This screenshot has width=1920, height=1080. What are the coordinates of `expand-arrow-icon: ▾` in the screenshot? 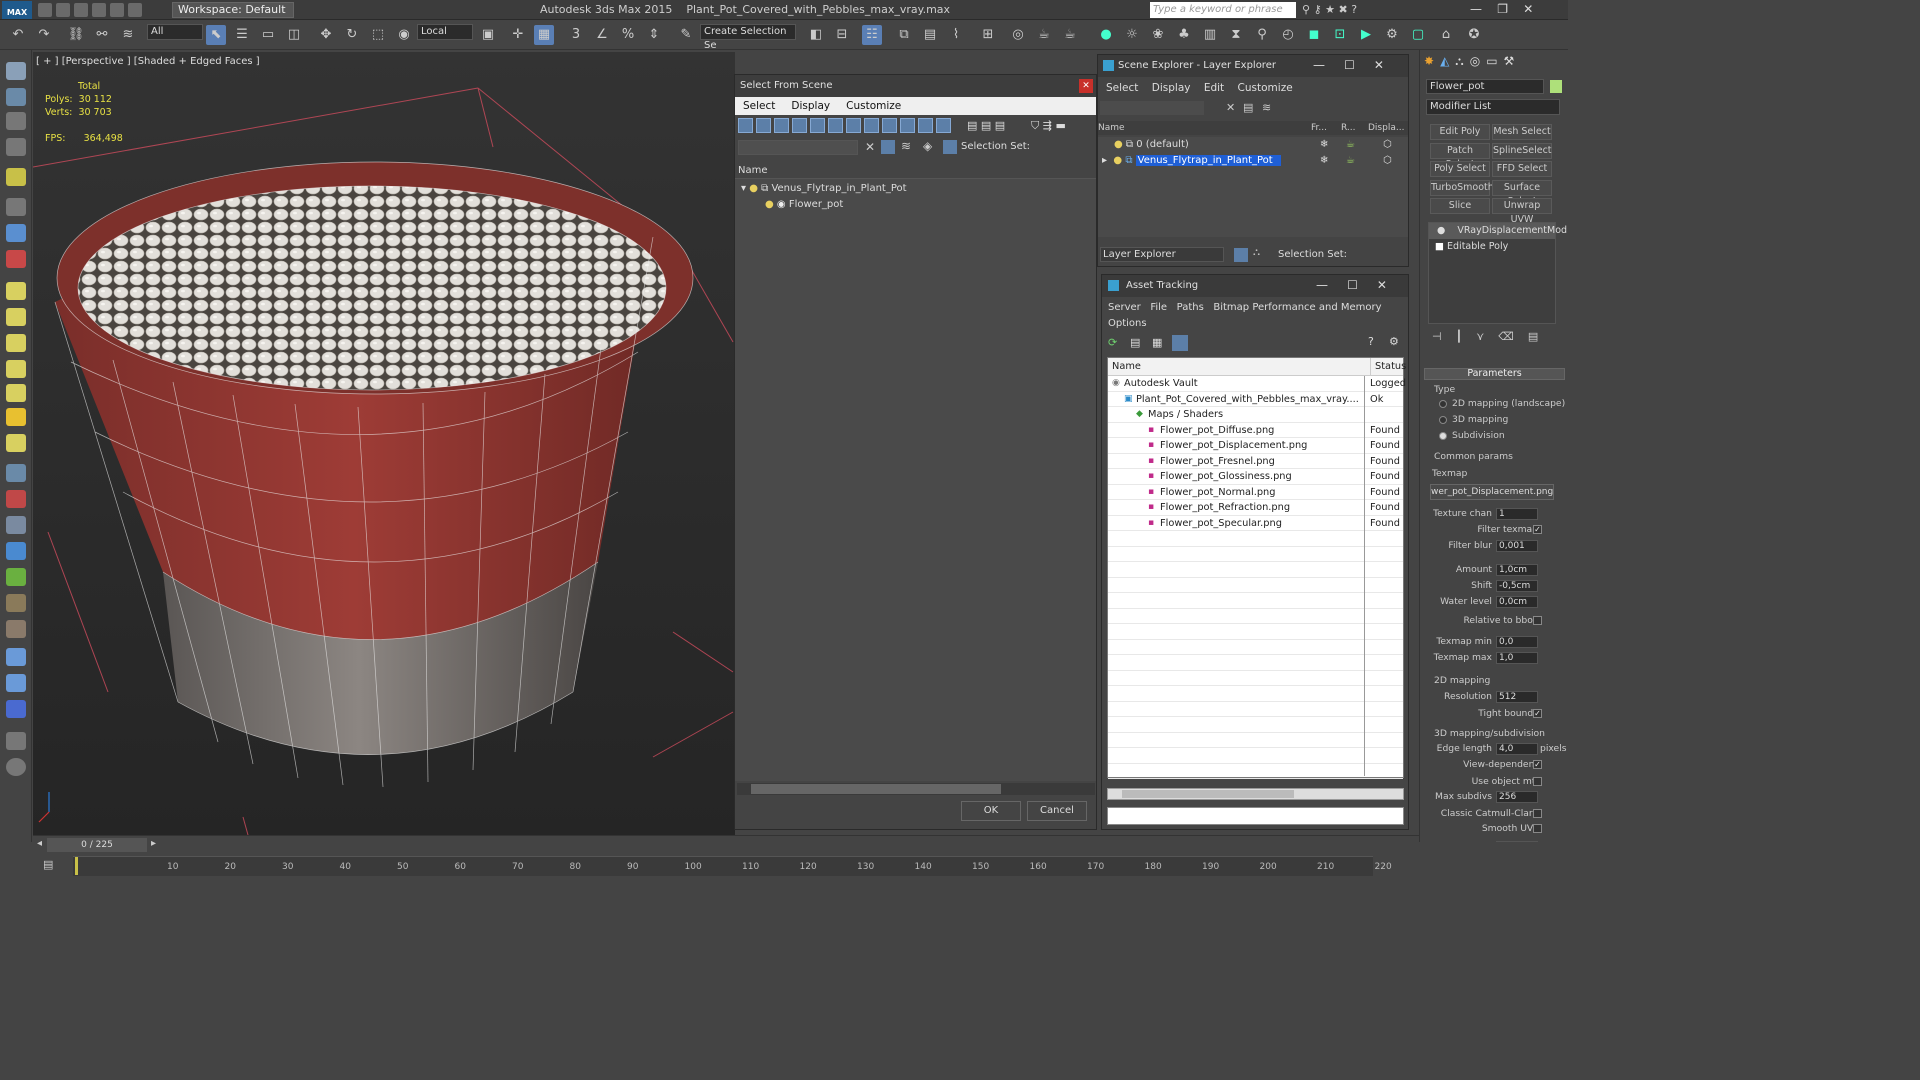 It's located at (743, 188).